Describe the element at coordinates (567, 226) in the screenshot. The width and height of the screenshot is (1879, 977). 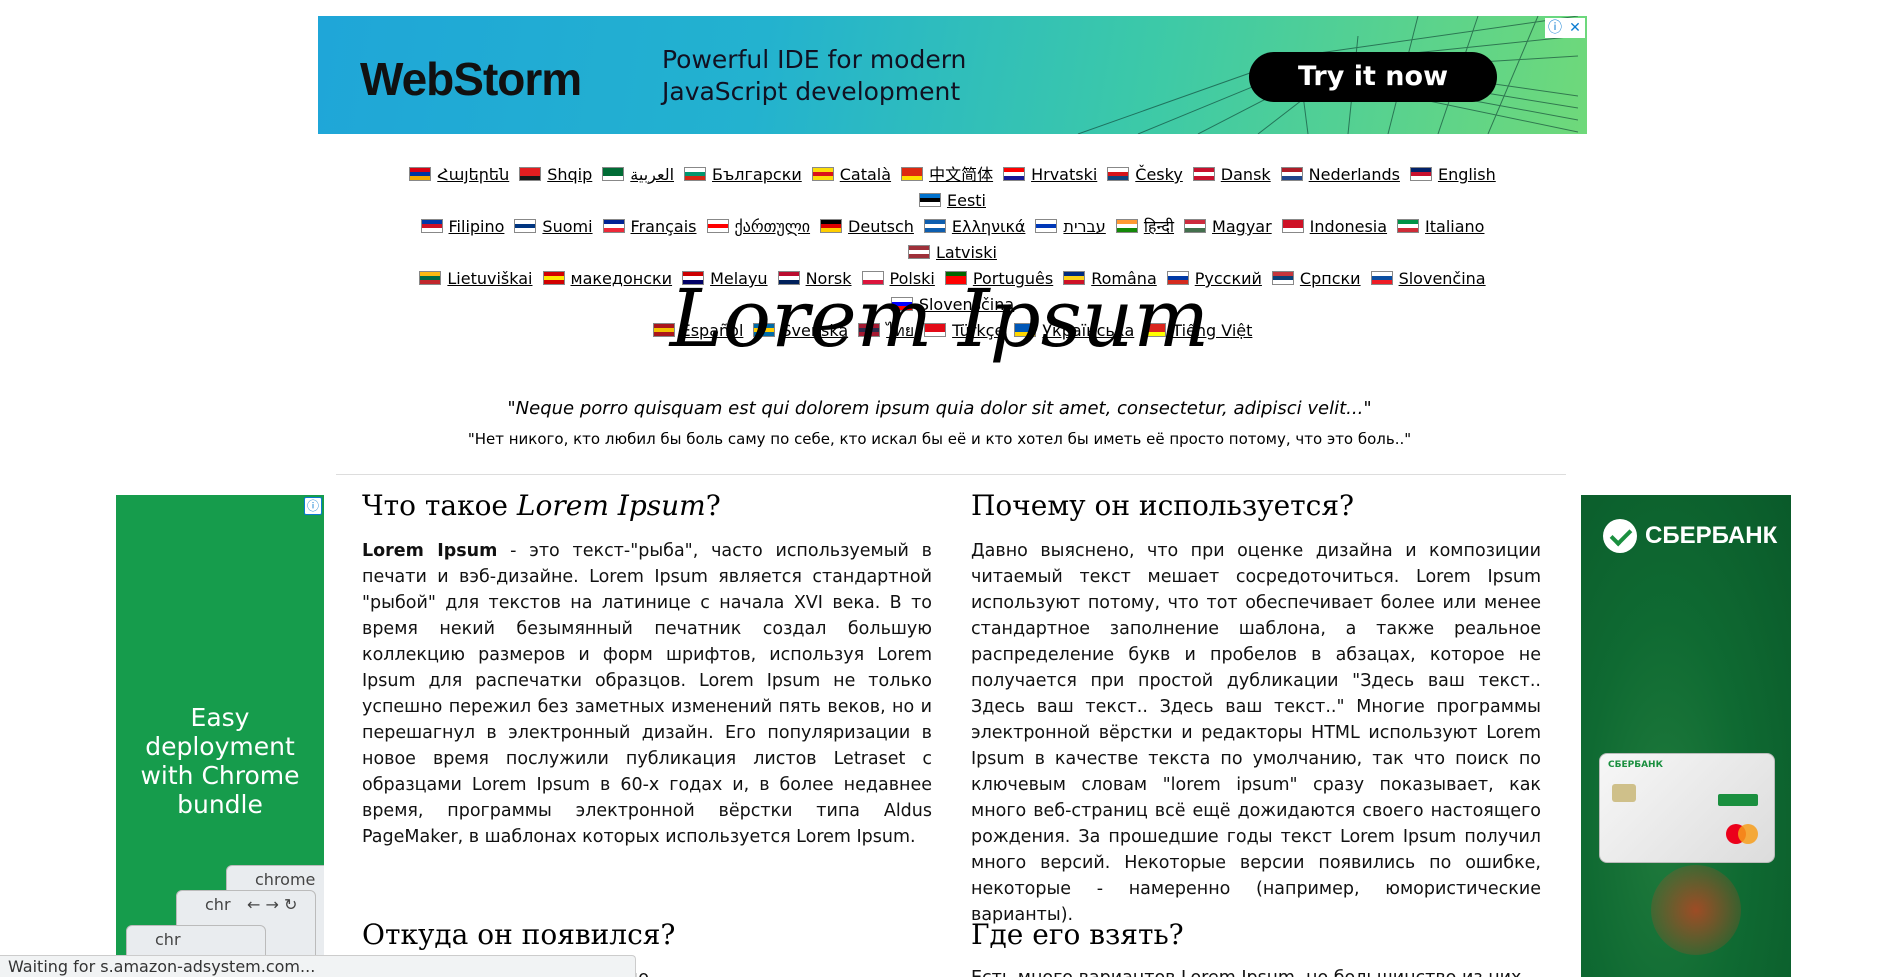
I see `language-label: Suomi` at that location.